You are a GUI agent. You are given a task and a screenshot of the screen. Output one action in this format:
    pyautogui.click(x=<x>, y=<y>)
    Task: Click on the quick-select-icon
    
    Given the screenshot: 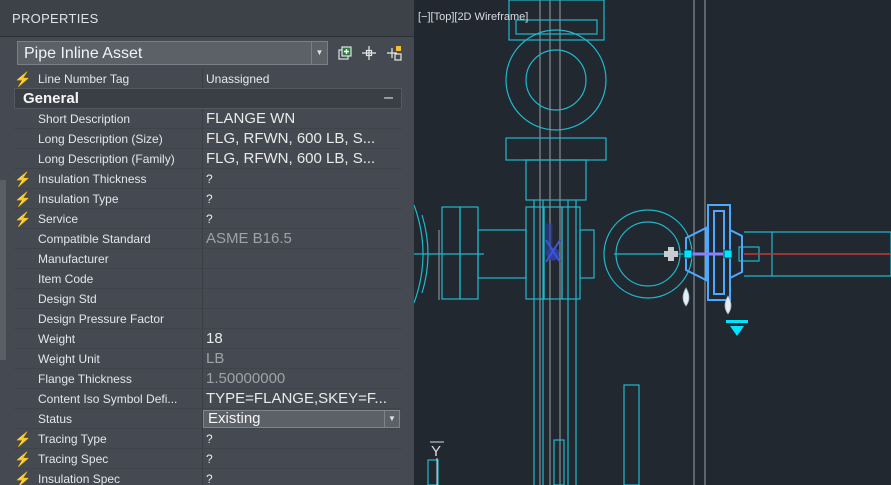 What is the action you would take?
    pyautogui.click(x=345, y=53)
    